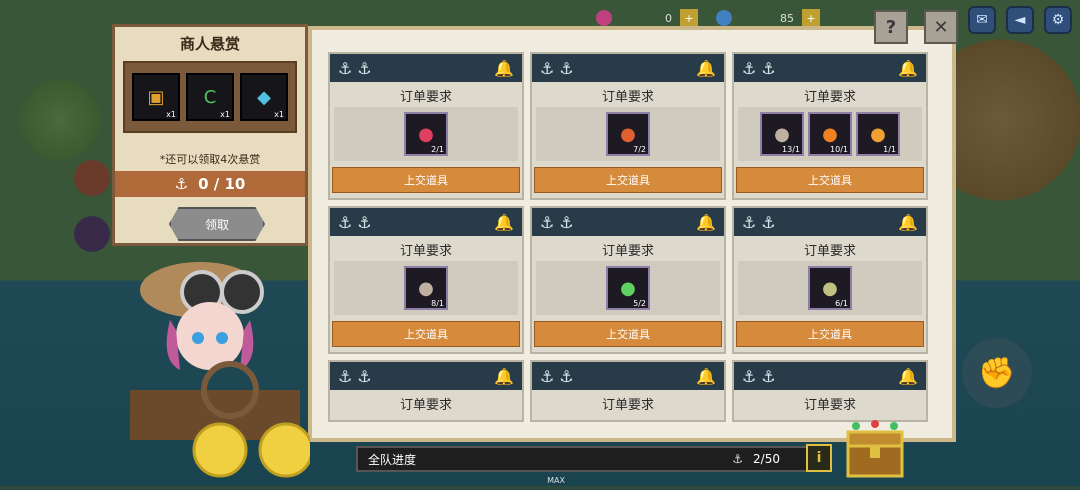 The image size is (1080, 490). I want to click on crystal-icon: ●, so click(426, 134).